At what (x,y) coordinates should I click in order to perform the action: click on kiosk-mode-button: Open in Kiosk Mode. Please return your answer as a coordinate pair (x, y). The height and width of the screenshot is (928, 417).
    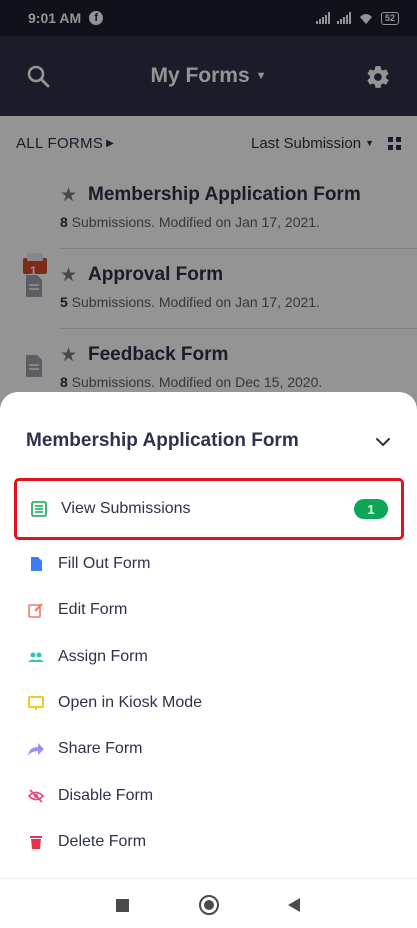
    Looking at the image, I should click on (209, 703).